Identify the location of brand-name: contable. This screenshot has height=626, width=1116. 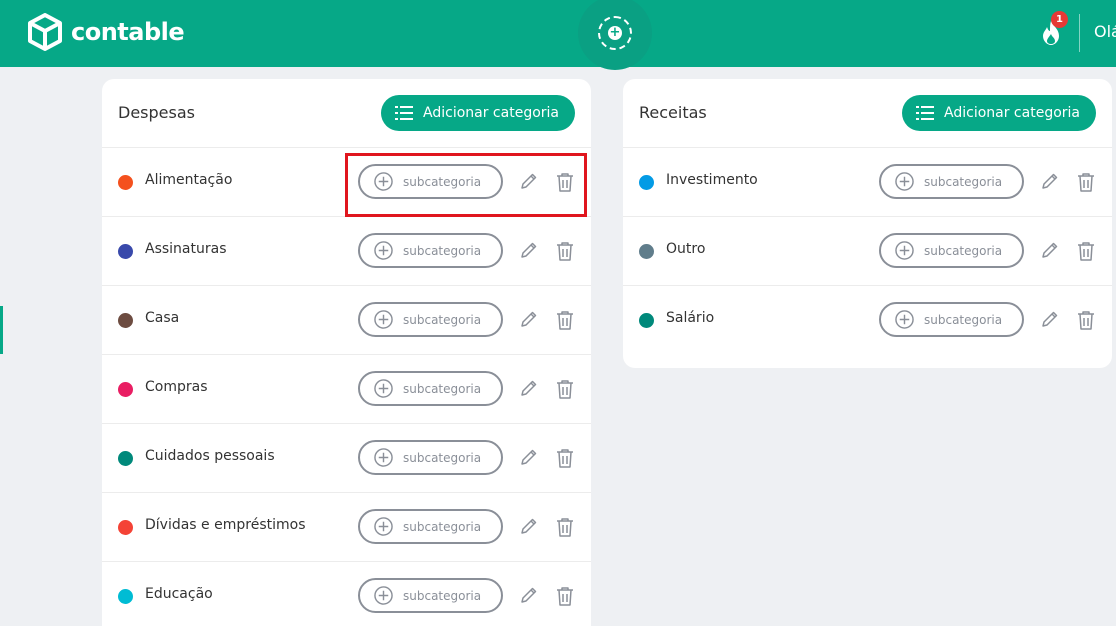
(128, 32).